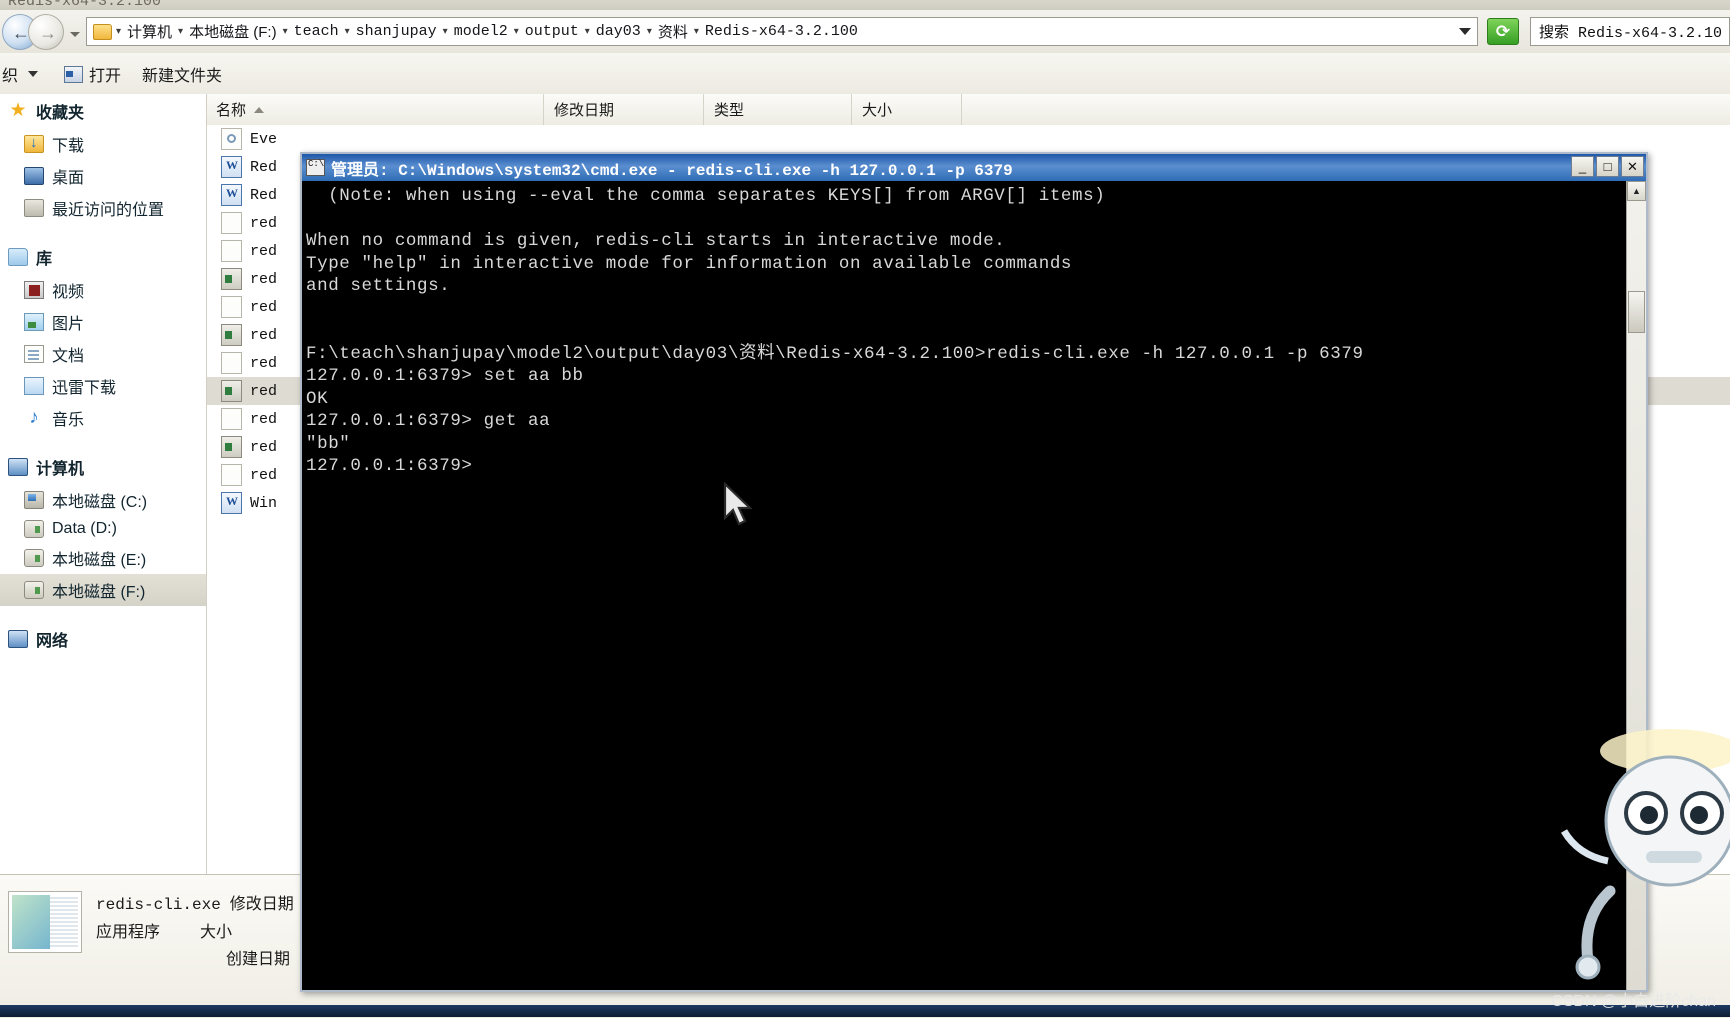  I want to click on sidebar-item-0-1: 桌面, so click(103, 176).